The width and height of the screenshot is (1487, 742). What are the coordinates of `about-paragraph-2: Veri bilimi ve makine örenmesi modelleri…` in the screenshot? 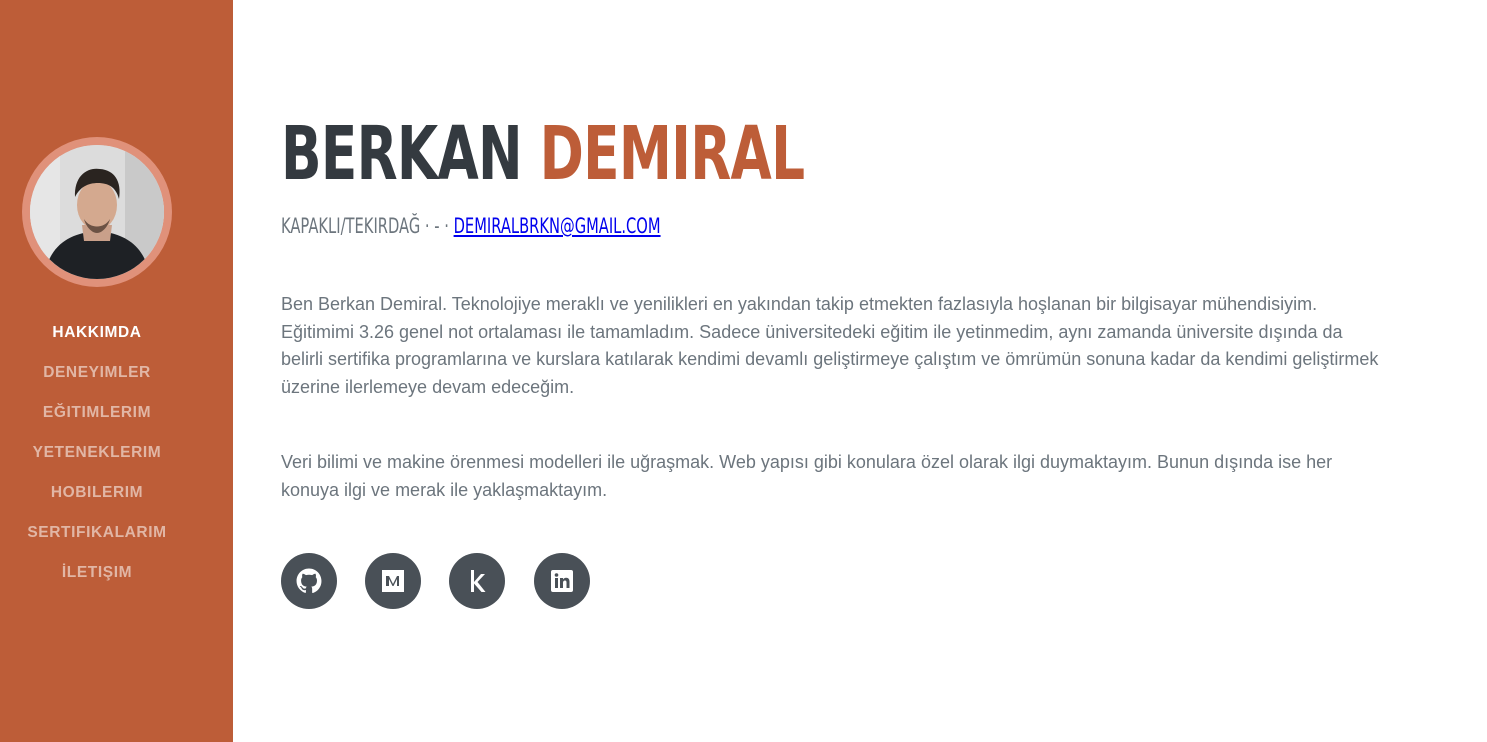 It's located at (807, 476).